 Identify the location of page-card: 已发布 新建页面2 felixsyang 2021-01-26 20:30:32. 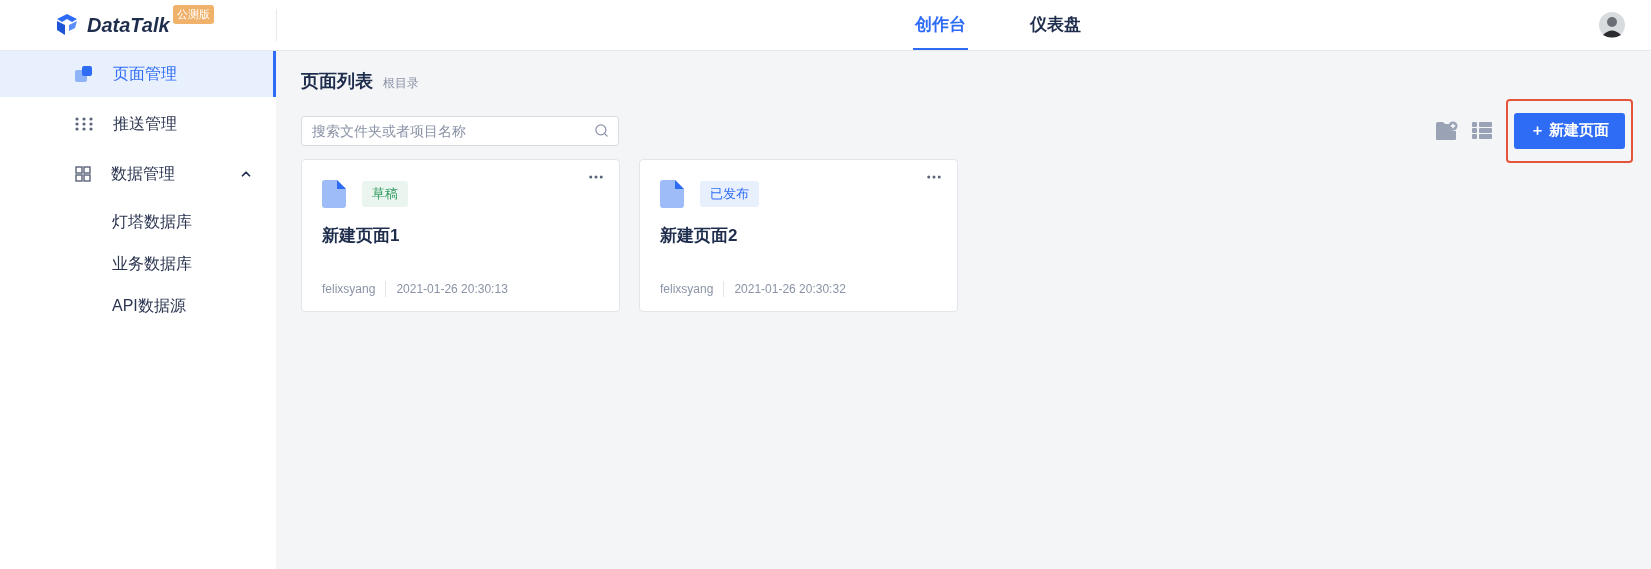
(798, 235).